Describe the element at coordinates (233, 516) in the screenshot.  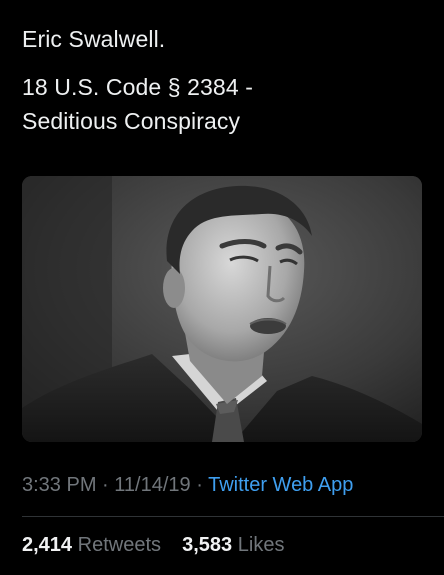
I see `divider` at that location.